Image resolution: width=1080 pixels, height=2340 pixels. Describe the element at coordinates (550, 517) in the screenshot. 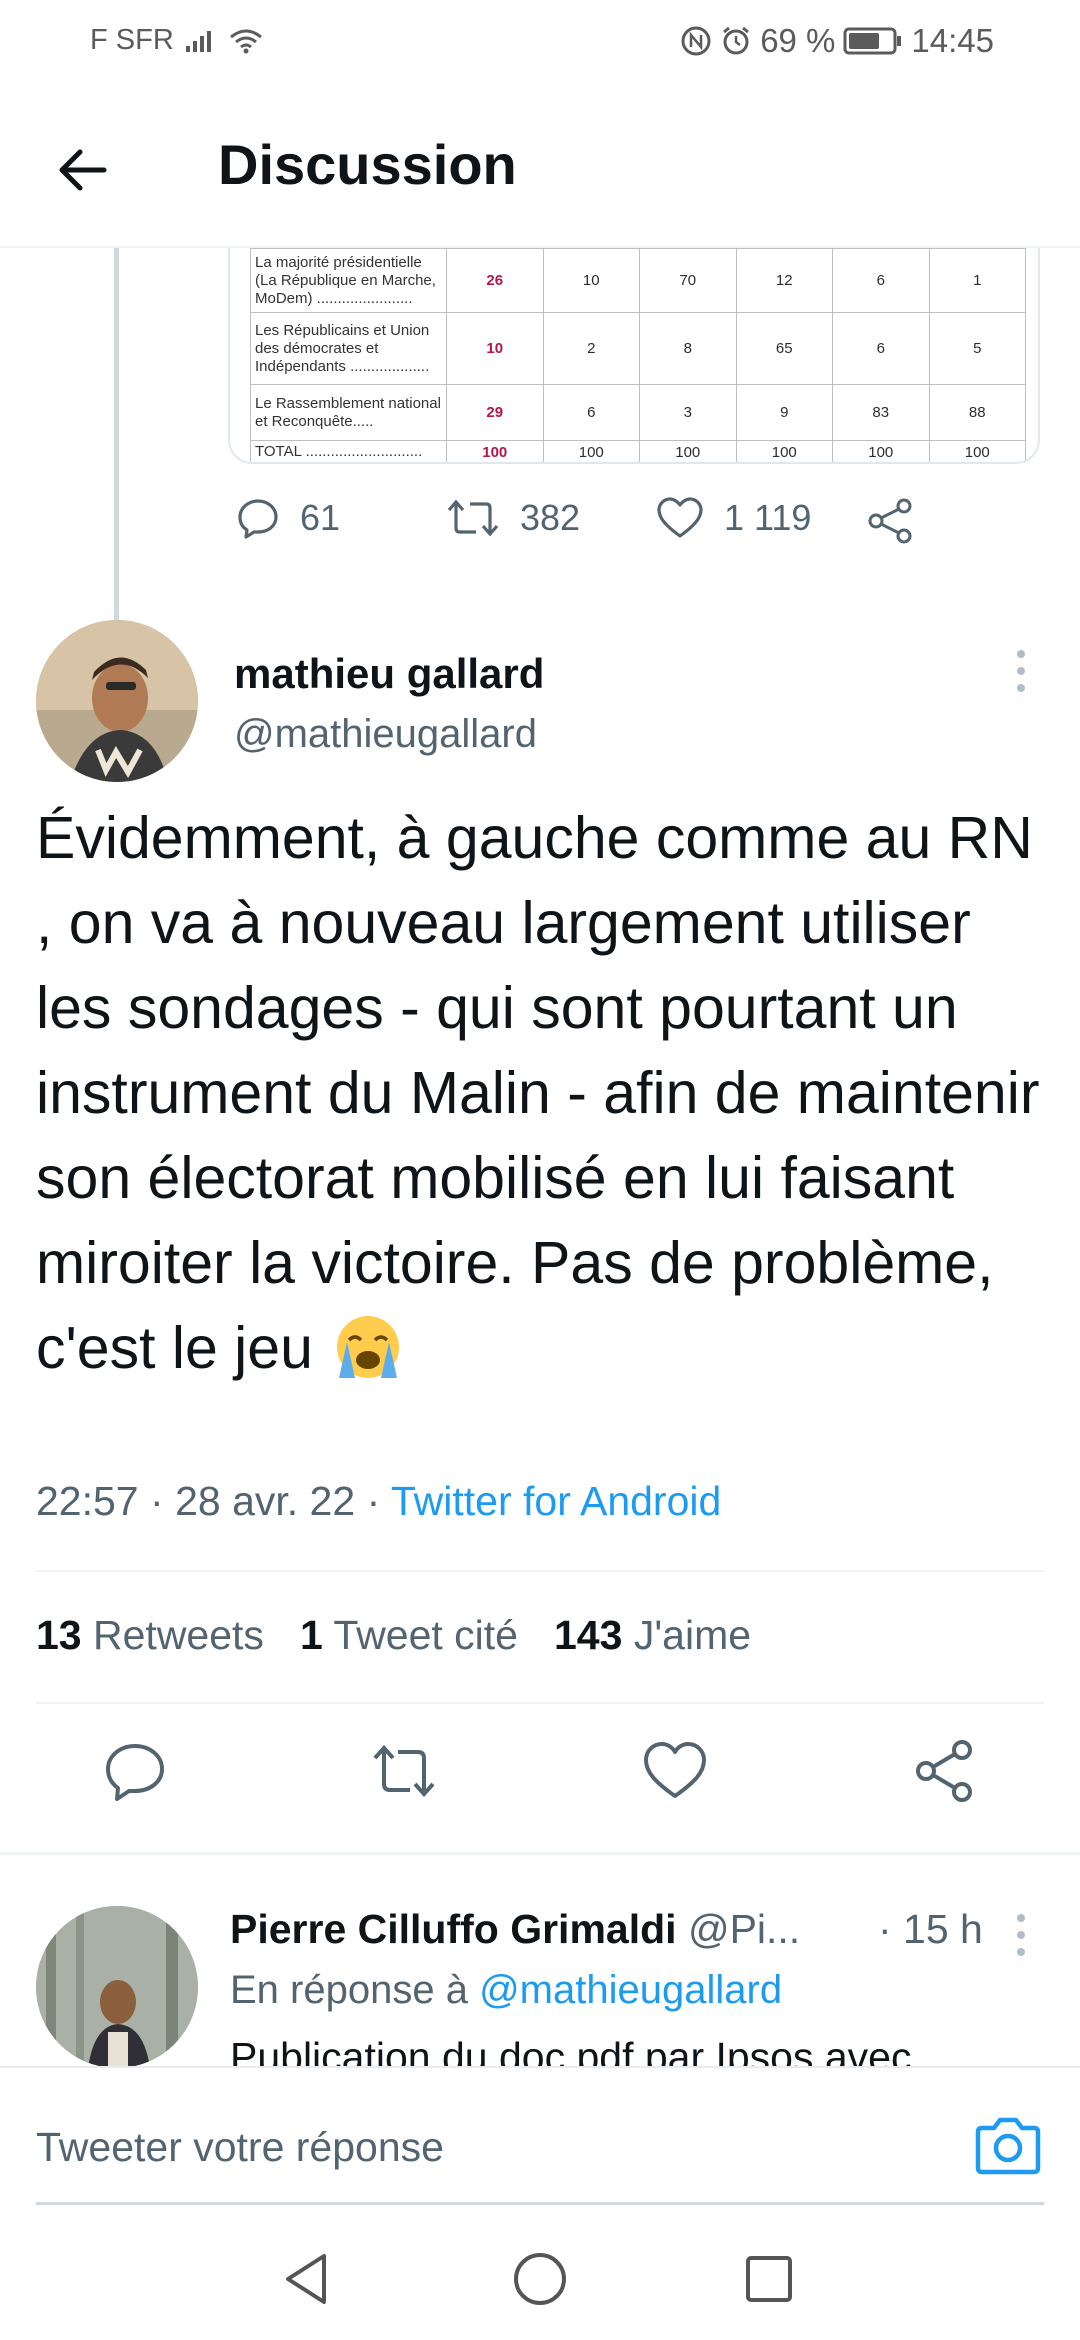

I see `parent-retweet-count: 382` at that location.